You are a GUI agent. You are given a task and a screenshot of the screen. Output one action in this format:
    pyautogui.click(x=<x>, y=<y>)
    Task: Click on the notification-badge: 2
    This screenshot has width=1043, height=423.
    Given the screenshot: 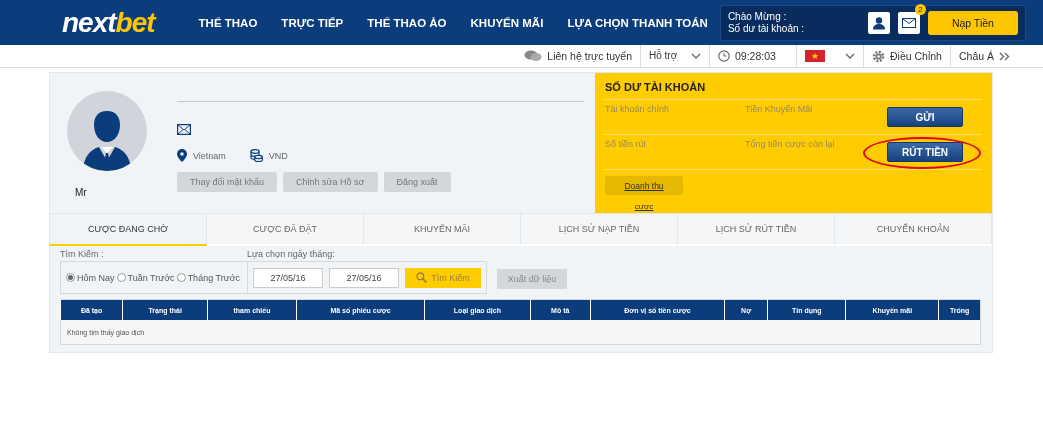 What is the action you would take?
    pyautogui.click(x=920, y=9)
    